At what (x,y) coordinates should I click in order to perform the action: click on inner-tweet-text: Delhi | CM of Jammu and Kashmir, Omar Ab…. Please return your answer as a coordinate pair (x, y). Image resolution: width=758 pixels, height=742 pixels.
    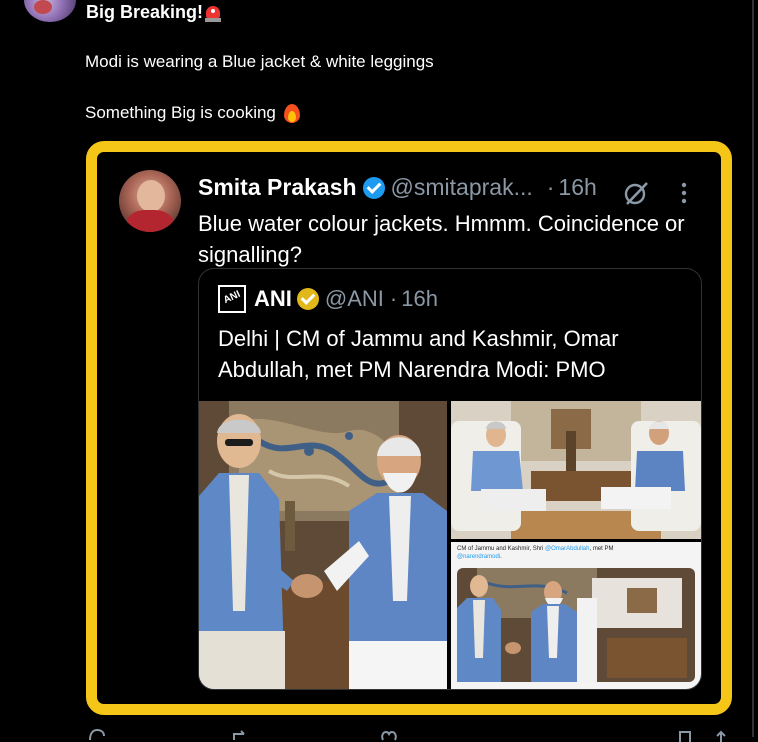
    Looking at the image, I should click on (418, 354).